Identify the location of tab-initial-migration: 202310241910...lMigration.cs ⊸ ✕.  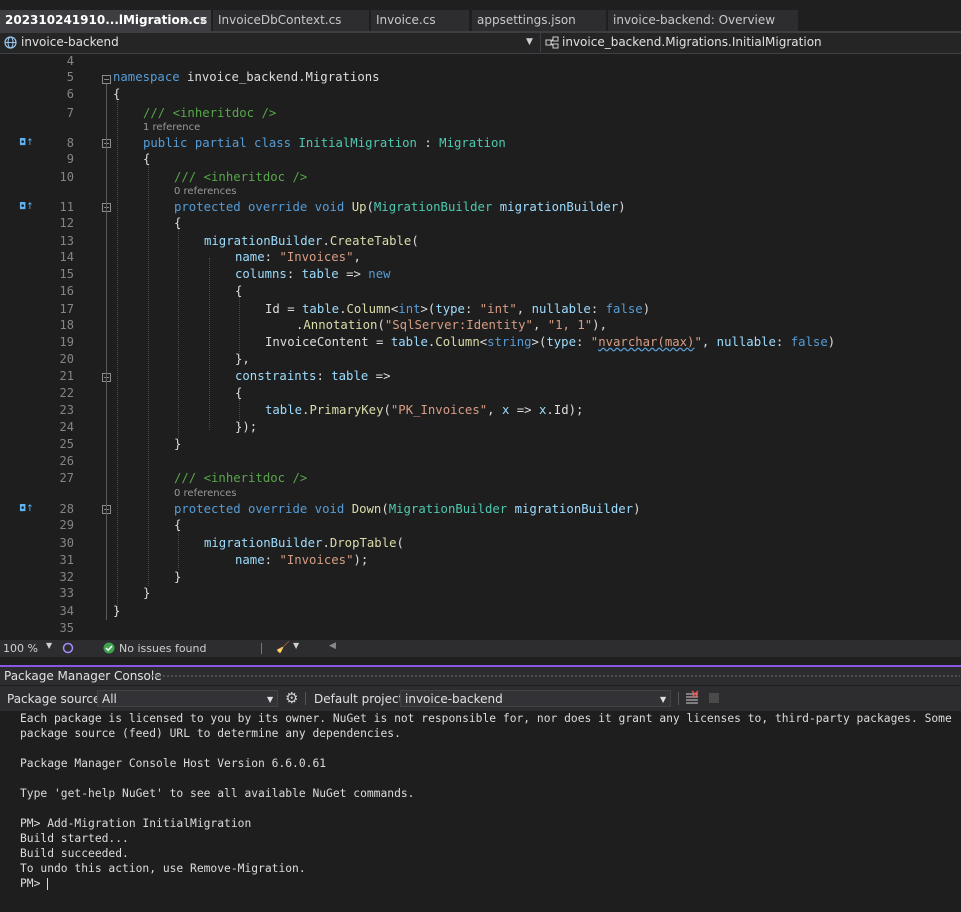
(105, 20).